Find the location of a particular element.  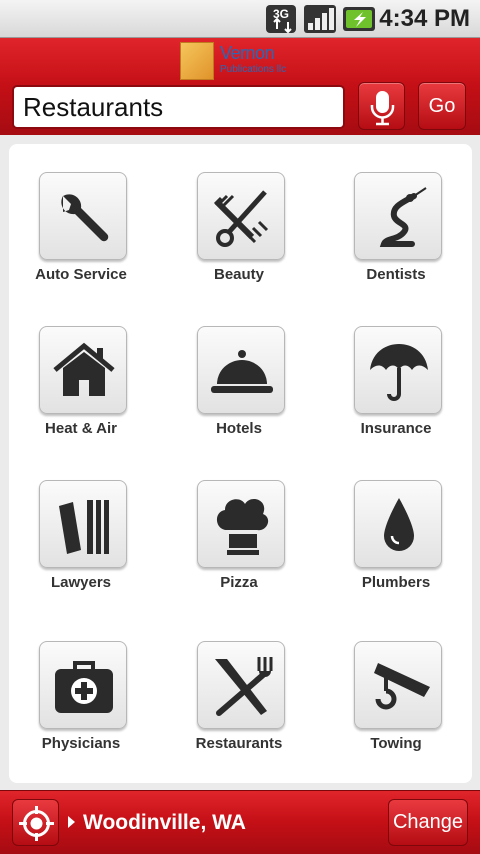

category-tile-lawyers: Lawyers is located at coordinates (81, 545).